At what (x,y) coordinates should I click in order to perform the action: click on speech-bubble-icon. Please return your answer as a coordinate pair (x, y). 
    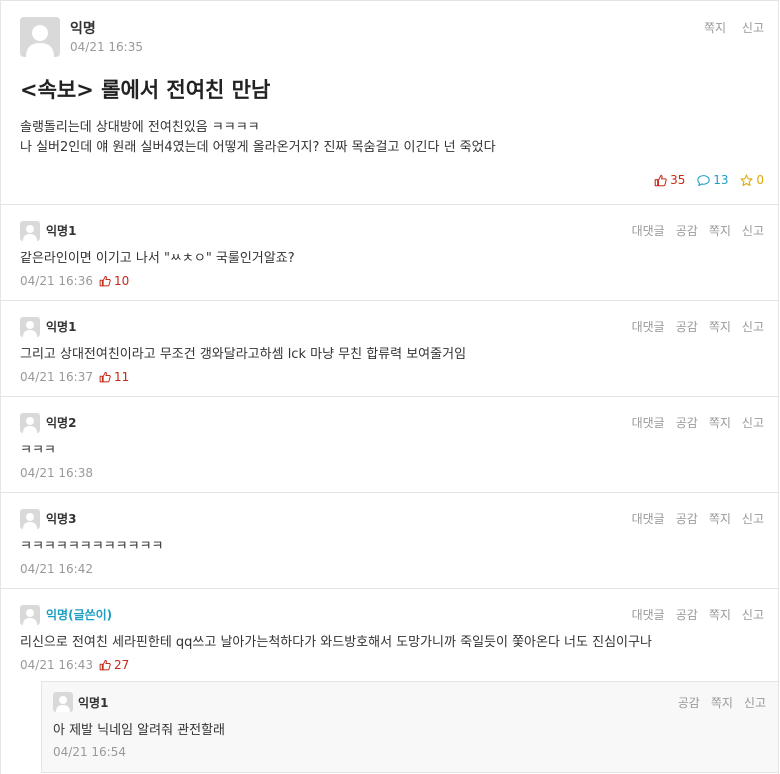
    Looking at the image, I should click on (703, 180).